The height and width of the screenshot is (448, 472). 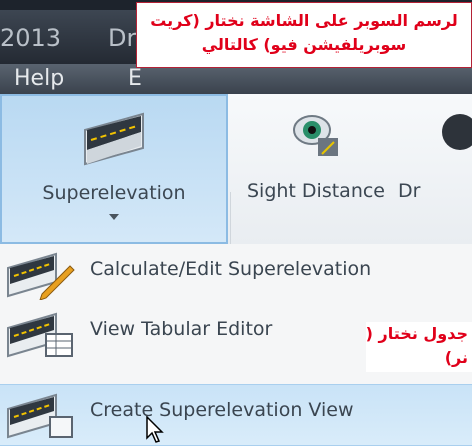 What do you see at coordinates (222, 410) in the screenshot?
I see `menu-item-create-superelevation-view-label: Create Superelevation View` at bounding box center [222, 410].